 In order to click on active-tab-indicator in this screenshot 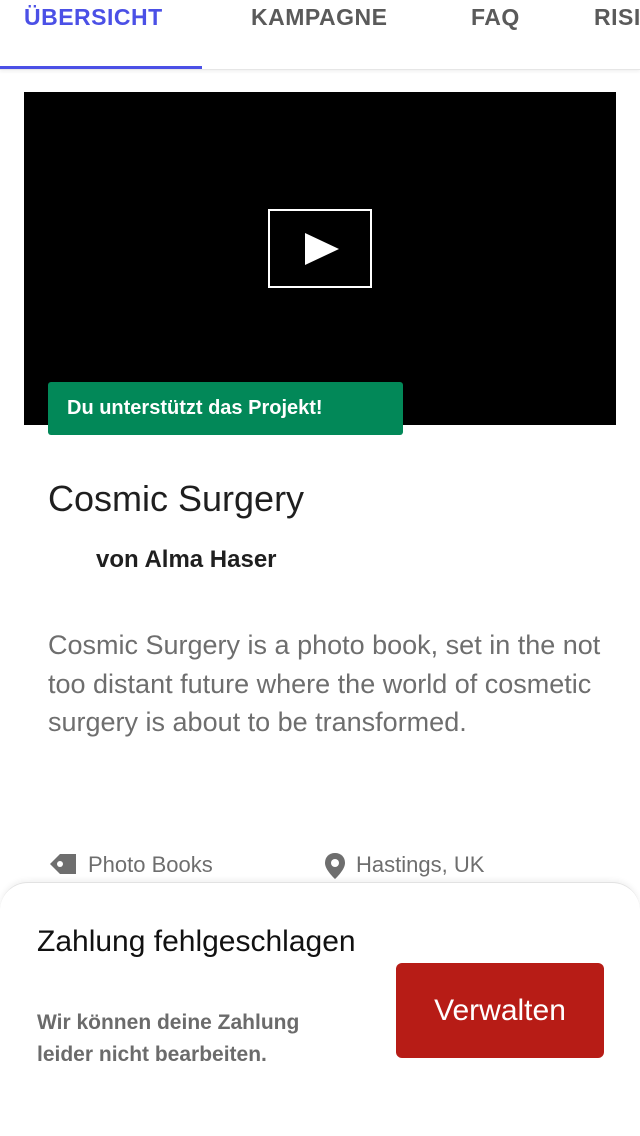, I will do `click(101, 67)`.